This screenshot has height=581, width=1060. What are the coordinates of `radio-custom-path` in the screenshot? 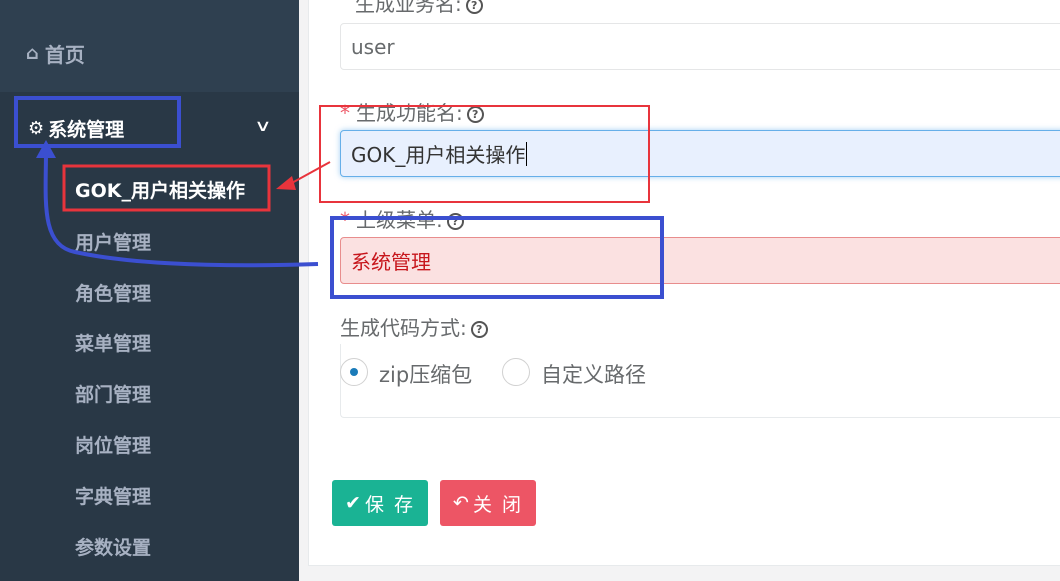 It's located at (516, 372).